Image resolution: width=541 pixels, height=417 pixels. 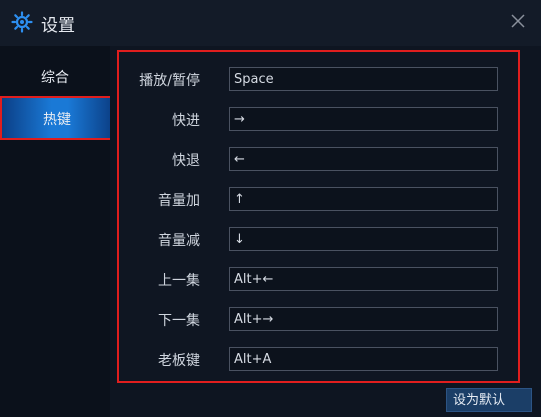 What do you see at coordinates (169, 81) in the screenshot?
I see `hotkey-label: 播放/暂停` at bounding box center [169, 81].